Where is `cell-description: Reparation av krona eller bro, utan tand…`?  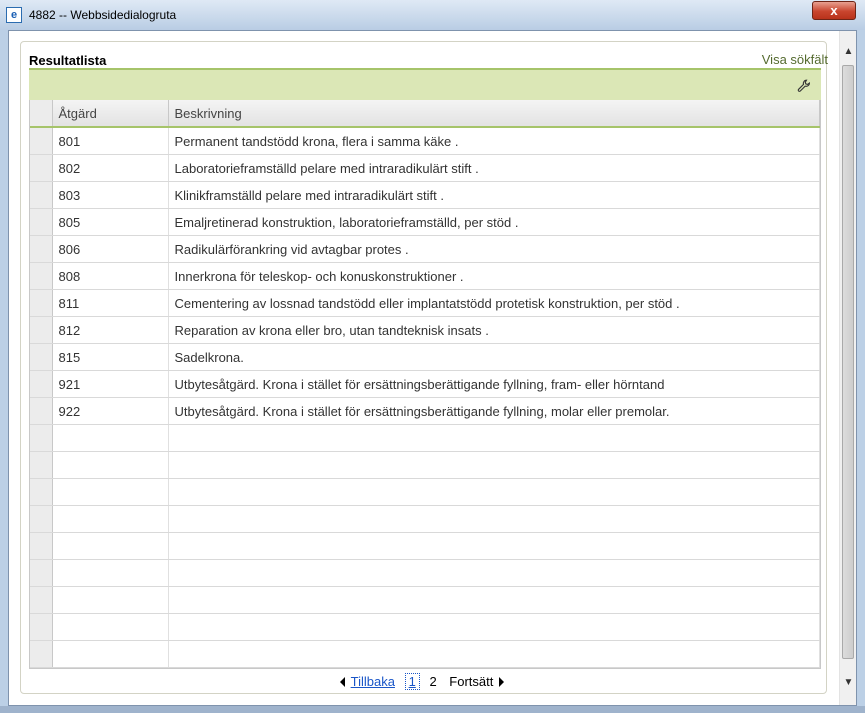
cell-description: Reparation av krona eller bro, utan tand… is located at coordinates (494, 330).